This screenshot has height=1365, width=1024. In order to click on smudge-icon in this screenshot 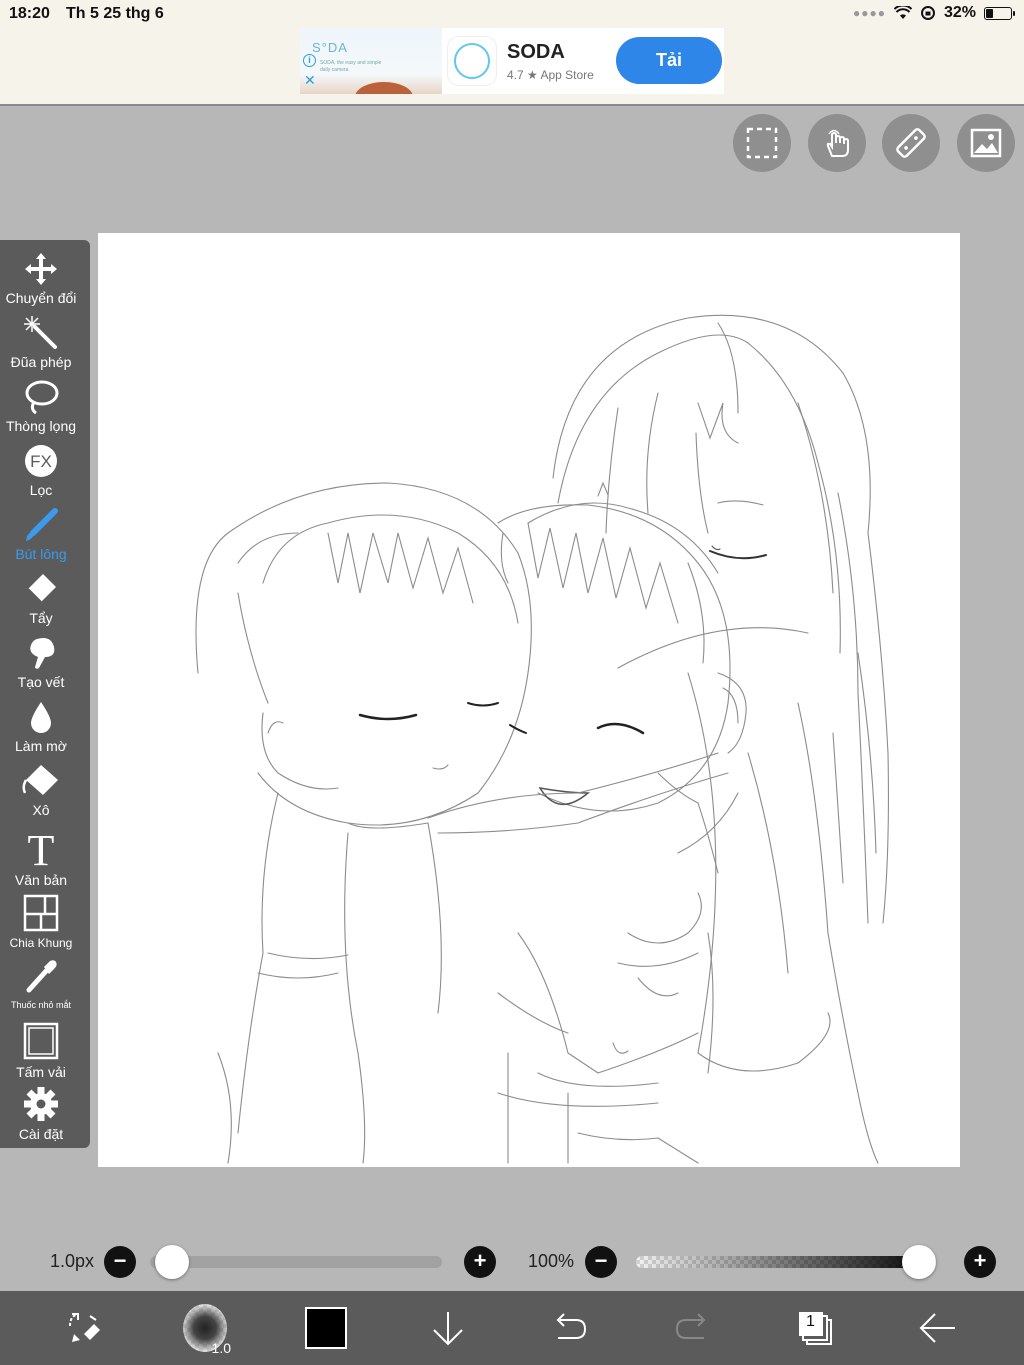, I will do `click(42, 653)`.